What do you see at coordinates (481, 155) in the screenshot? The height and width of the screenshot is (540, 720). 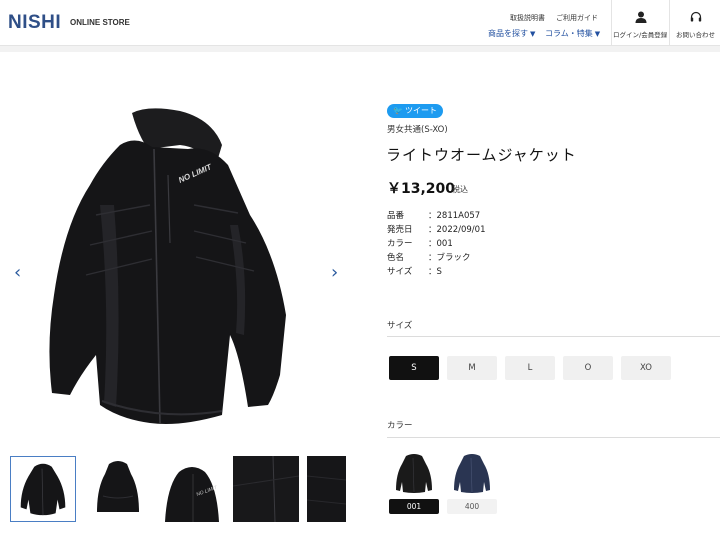 I see `product-title: ライトウオームジャケット` at bounding box center [481, 155].